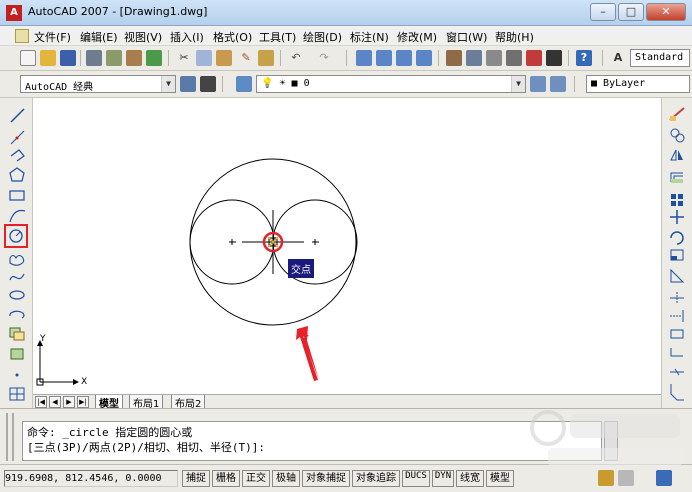  Describe the element at coordinates (266, 58) in the screenshot. I see `block-editor-icon` at that location.